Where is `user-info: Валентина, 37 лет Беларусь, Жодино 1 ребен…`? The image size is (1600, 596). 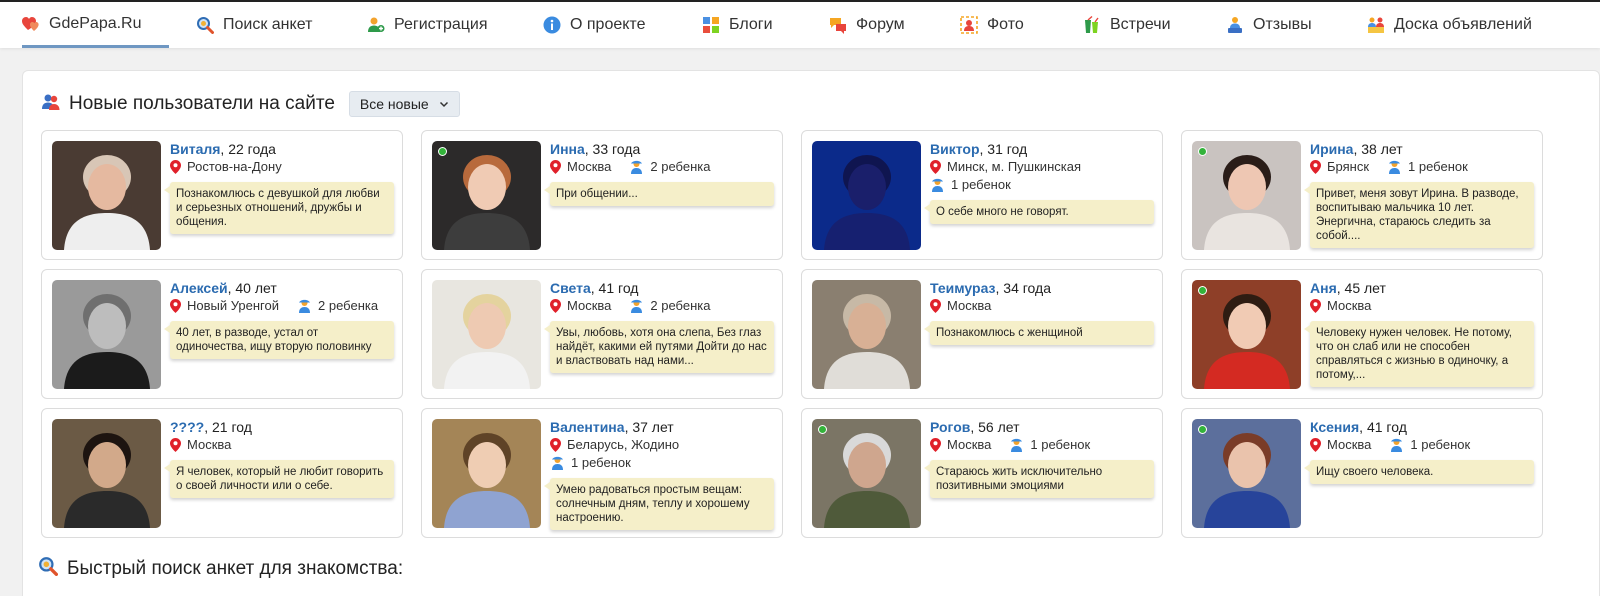 user-info: Валентина, 37 лет Беларусь, Жодино 1 ребен… is located at coordinates (660, 474).